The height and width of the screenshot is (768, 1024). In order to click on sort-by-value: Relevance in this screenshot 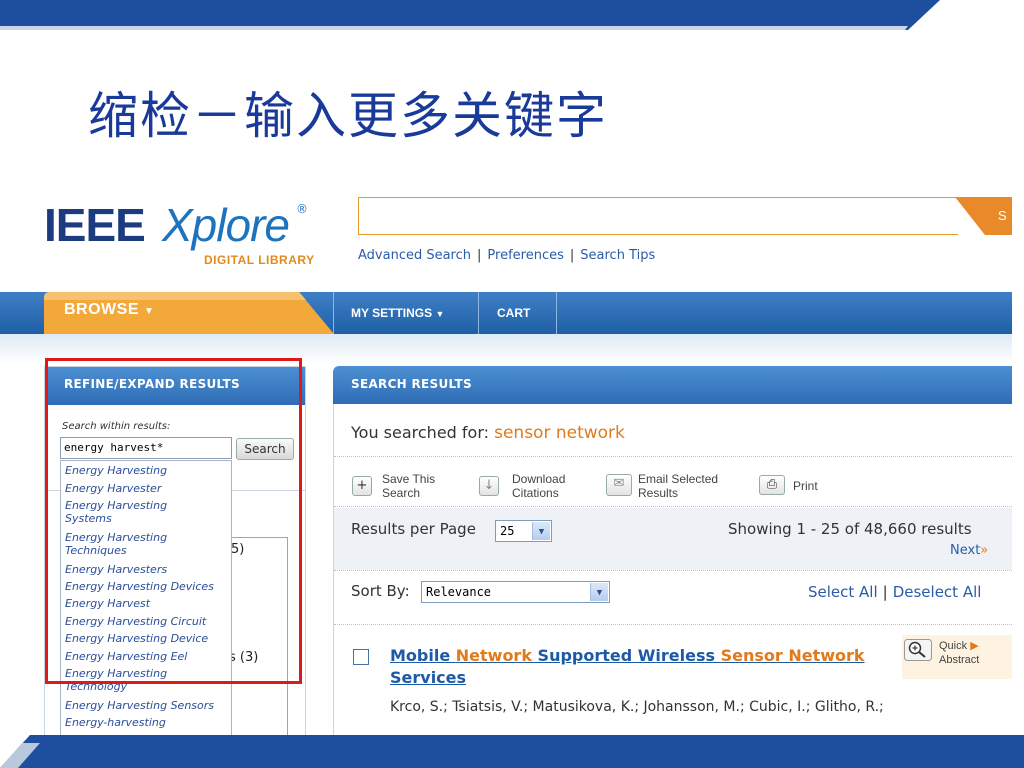, I will do `click(459, 592)`.